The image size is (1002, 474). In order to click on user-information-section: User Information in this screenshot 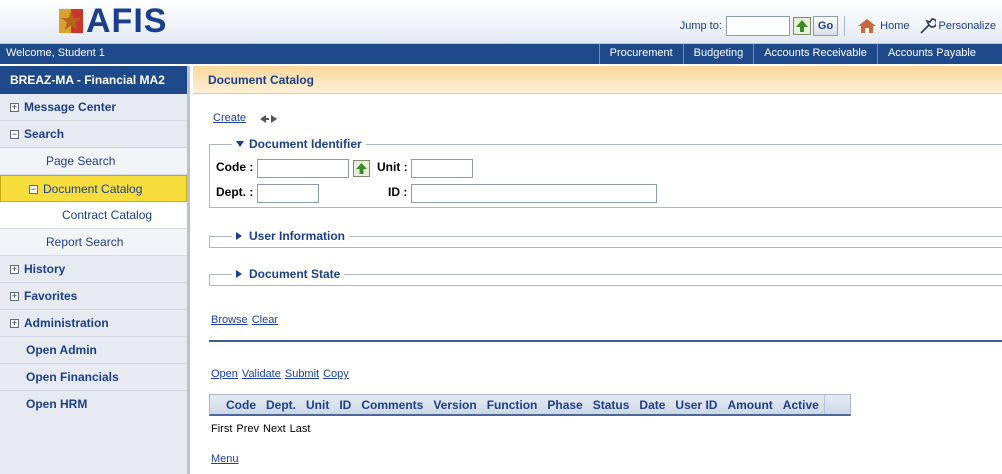, I will do `click(605, 238)`.